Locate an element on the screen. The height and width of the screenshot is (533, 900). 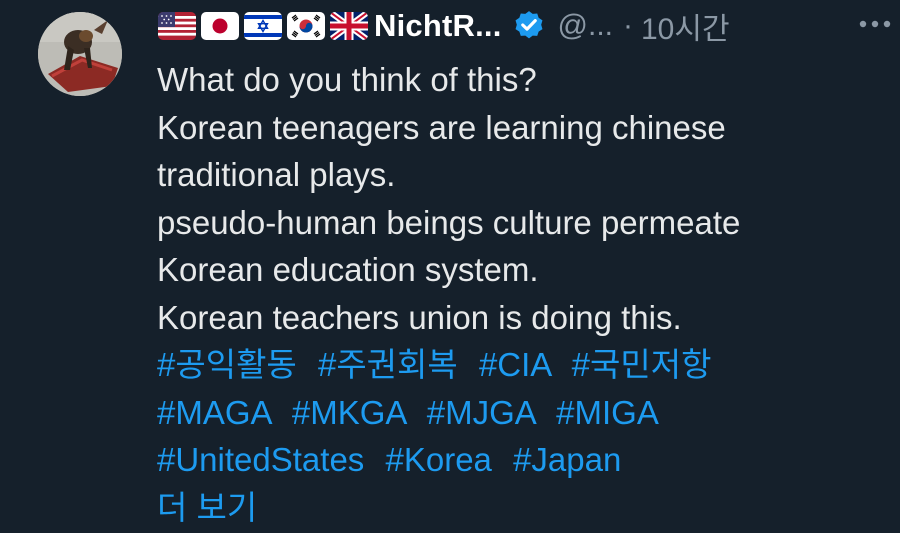
avatar-image is located at coordinates (80, 54).